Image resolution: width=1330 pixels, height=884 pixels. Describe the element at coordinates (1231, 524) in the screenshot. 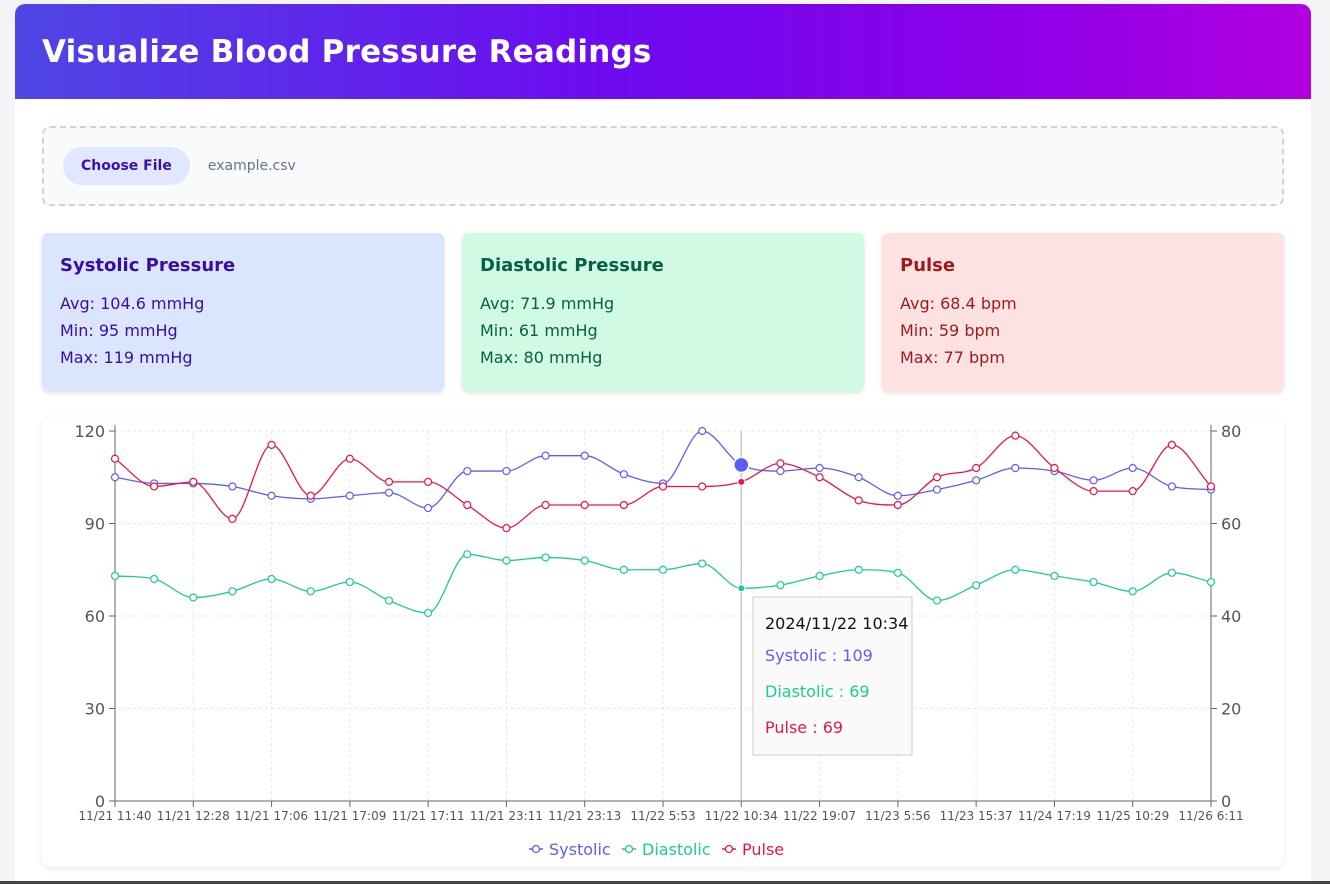

I see `y-right-tick-label: 60` at that location.